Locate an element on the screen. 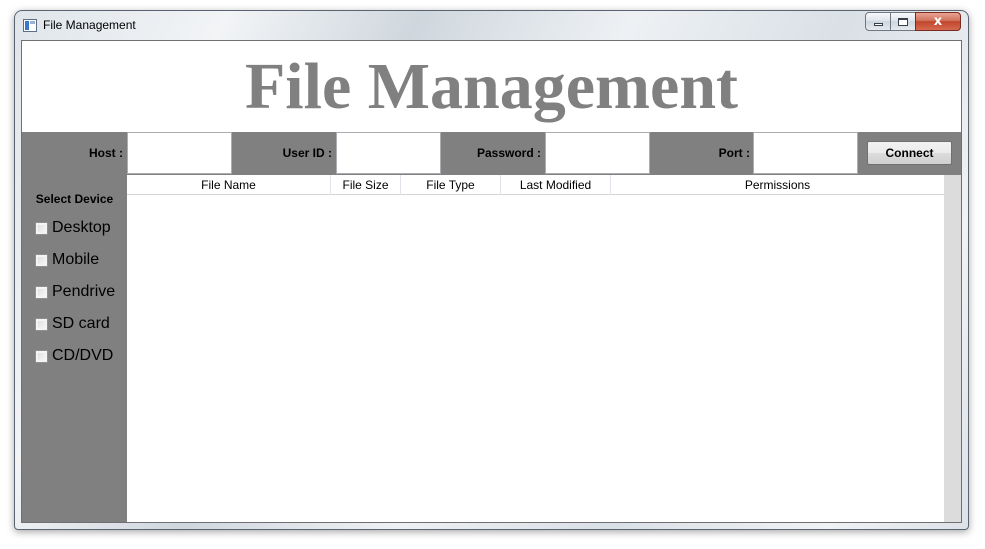  port-label: Port : is located at coordinates (734, 153).